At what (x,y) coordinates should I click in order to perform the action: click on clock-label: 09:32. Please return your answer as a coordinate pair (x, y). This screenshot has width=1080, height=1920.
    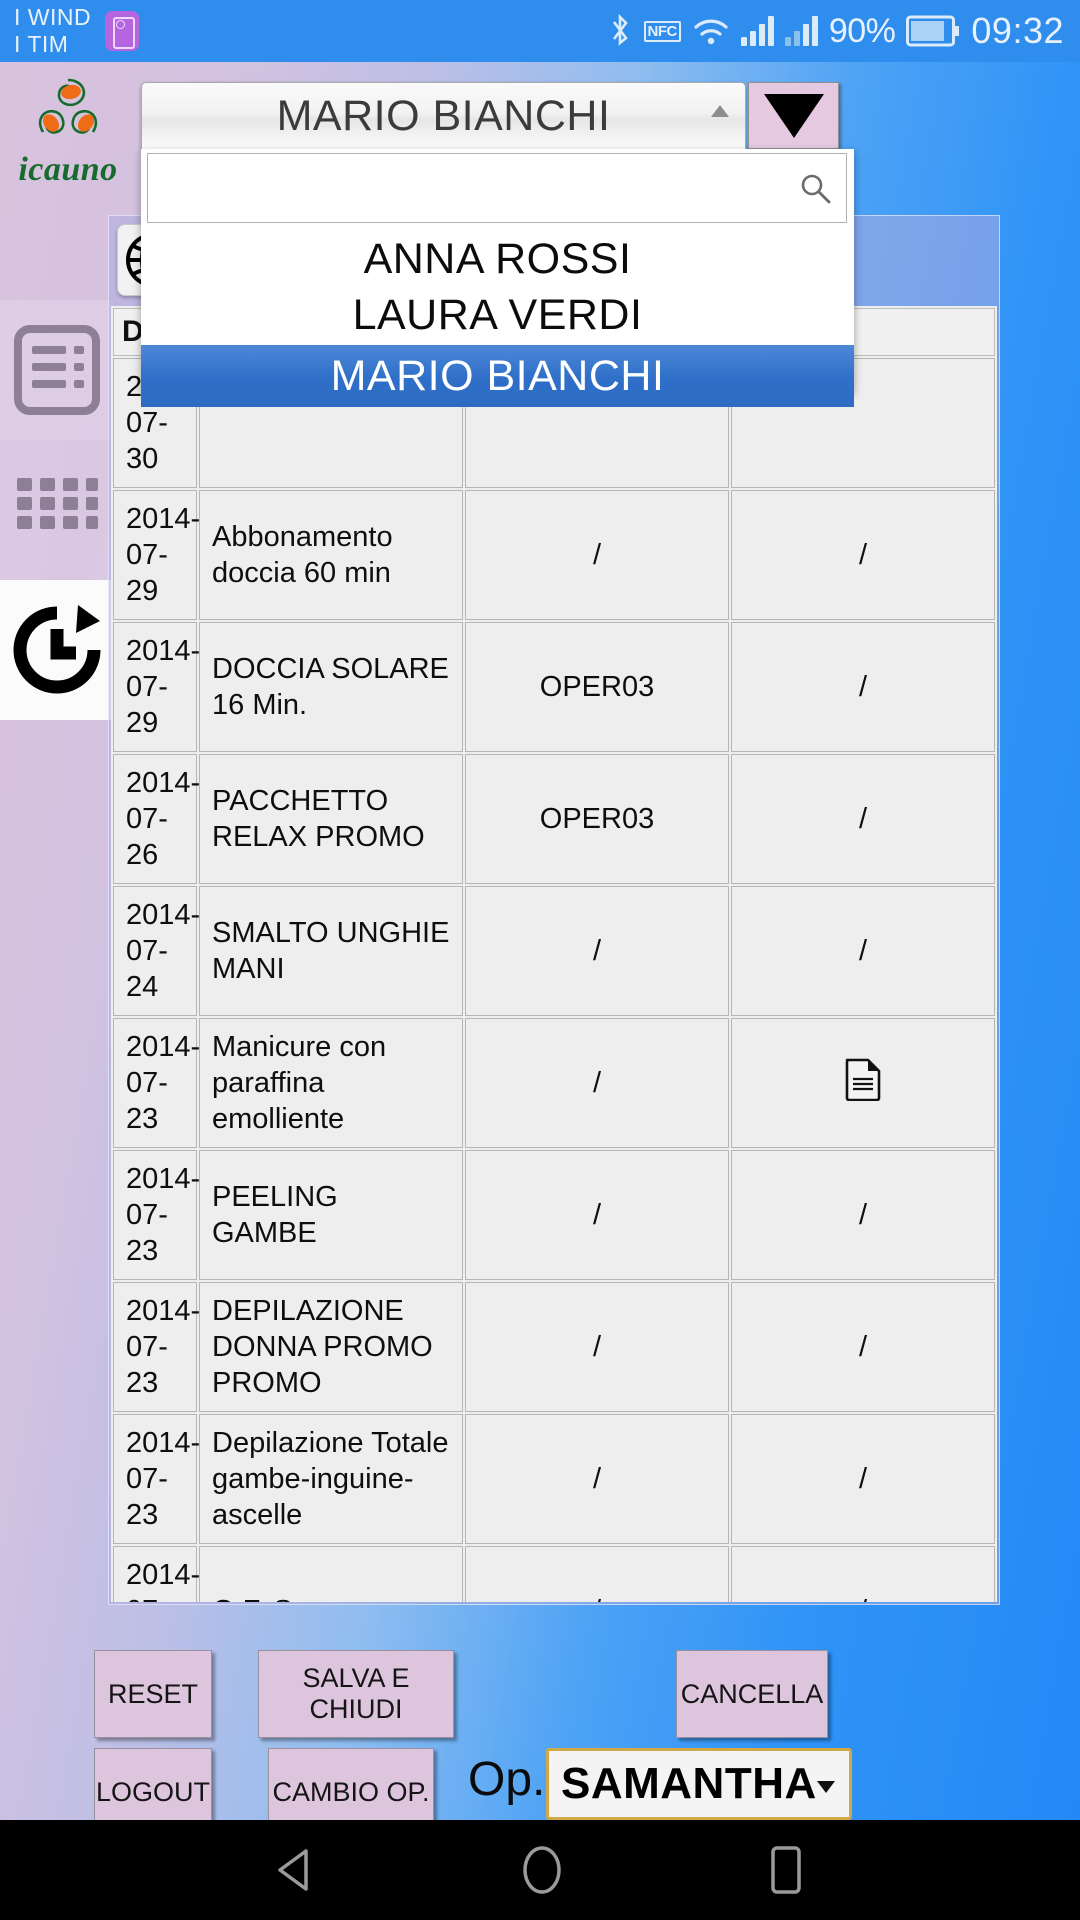
    Looking at the image, I should click on (1017, 30).